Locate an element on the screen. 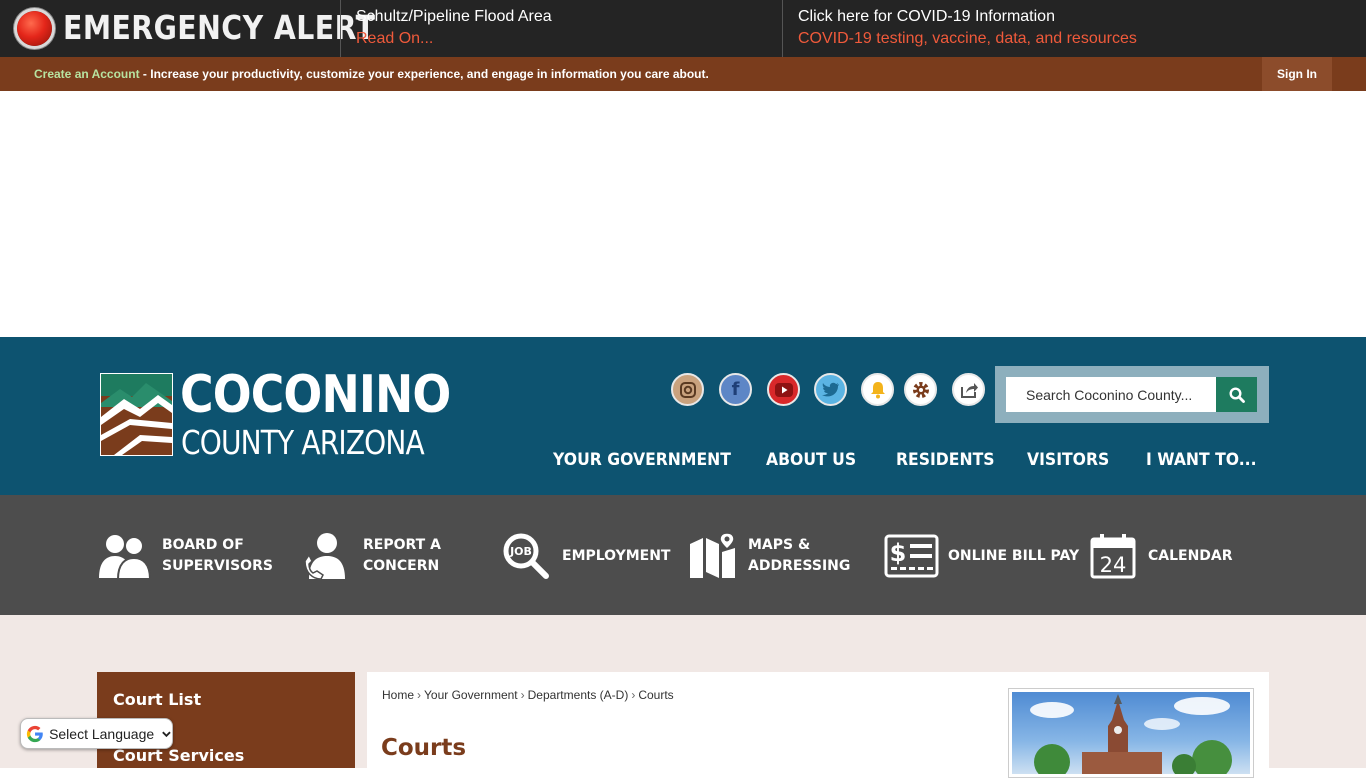 The width and height of the screenshot is (1366, 778). breadcrumb-courts: Courts is located at coordinates (655, 695).